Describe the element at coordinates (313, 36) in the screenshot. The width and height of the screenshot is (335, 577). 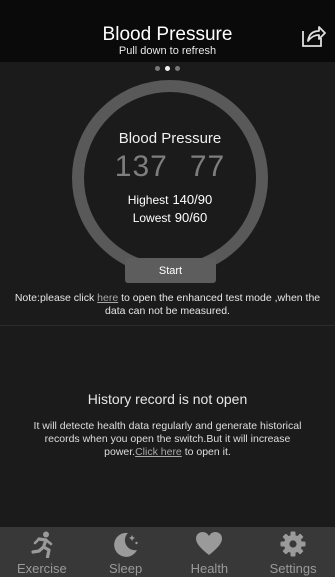
I see `share-icon` at that location.